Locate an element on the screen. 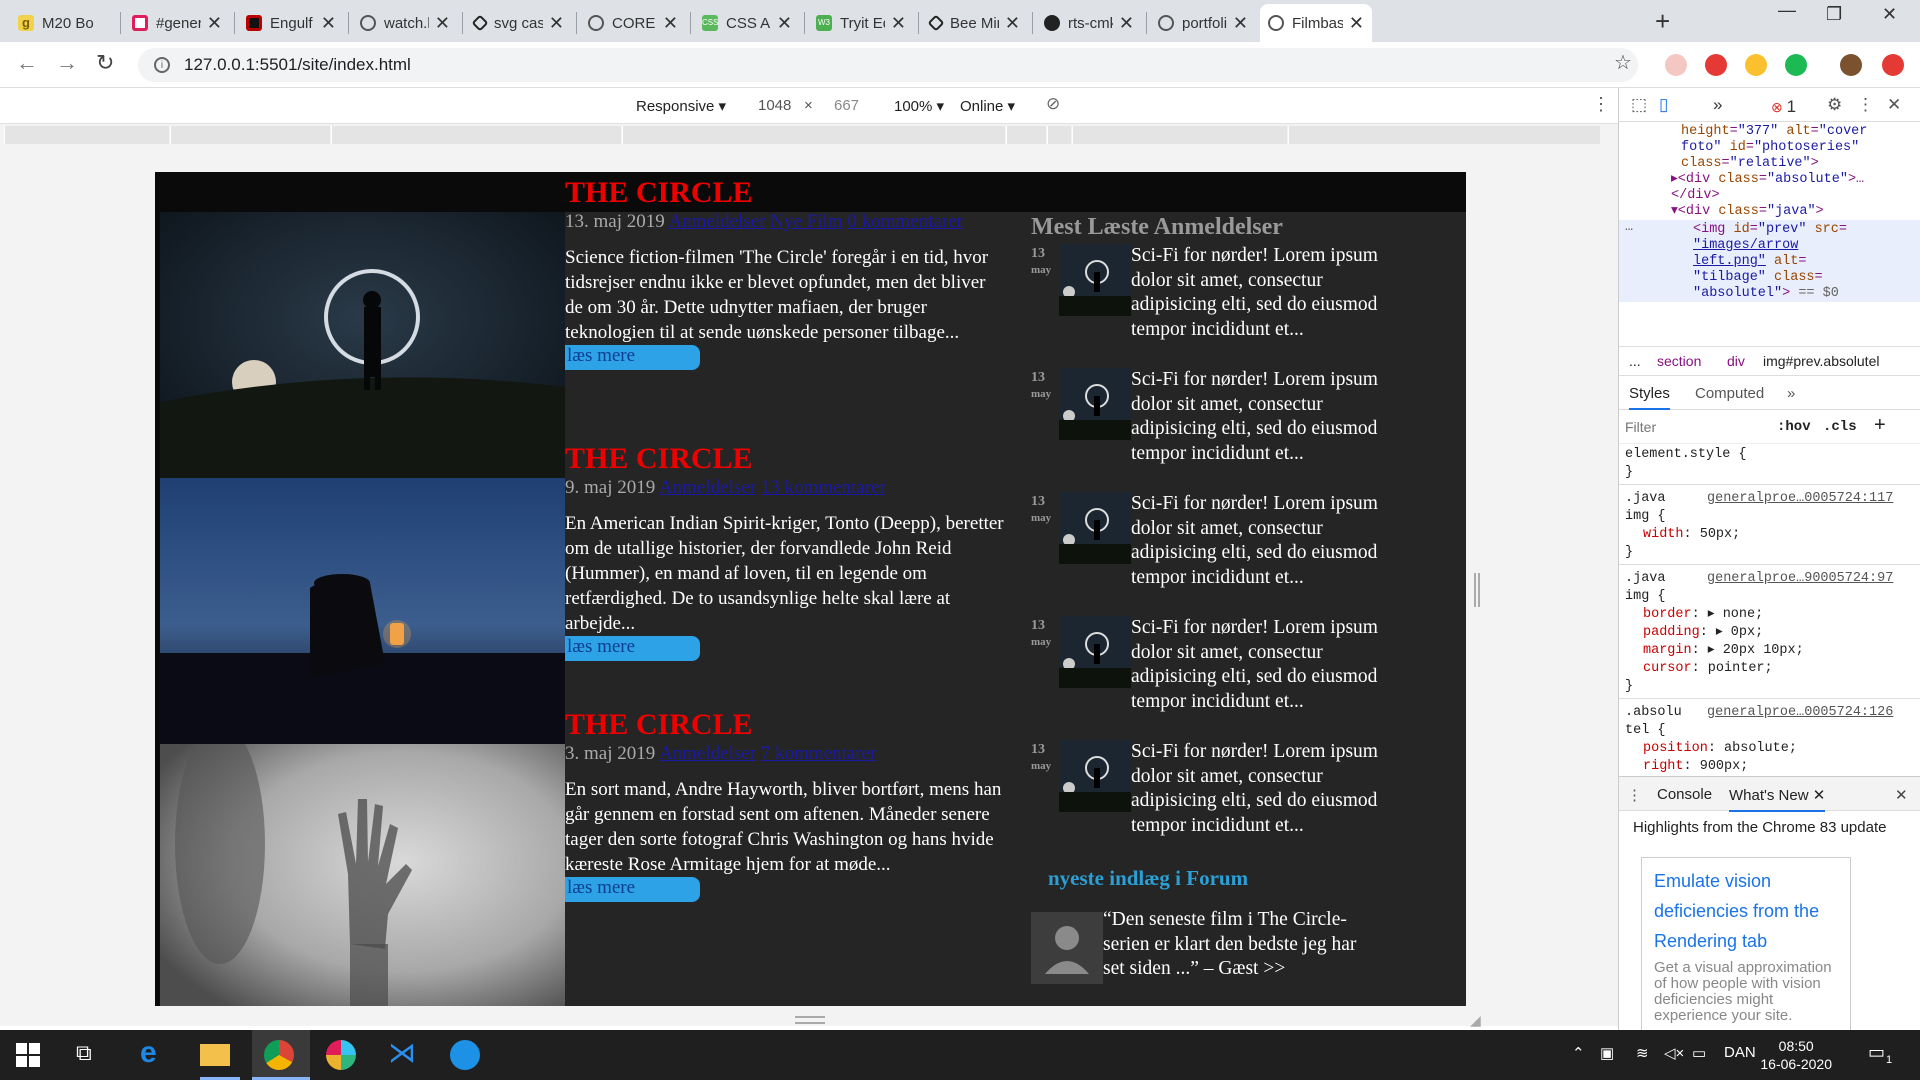 The width and height of the screenshot is (1920, 1080). zoom-select: 100% ▾ is located at coordinates (919, 106).